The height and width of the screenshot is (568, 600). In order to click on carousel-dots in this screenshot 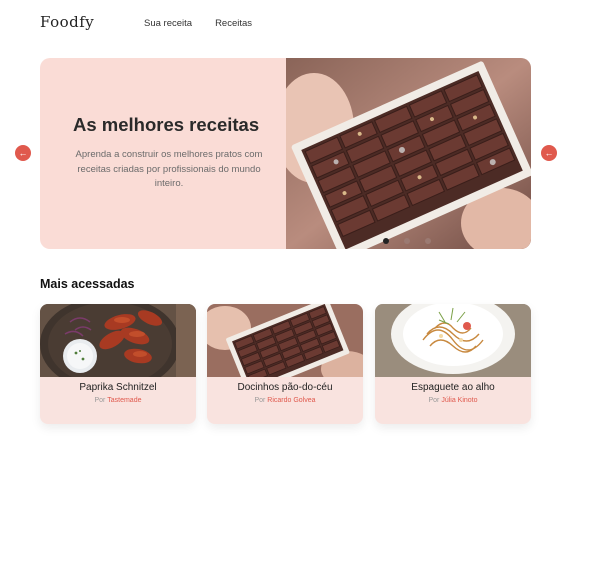, I will do `click(407, 241)`.